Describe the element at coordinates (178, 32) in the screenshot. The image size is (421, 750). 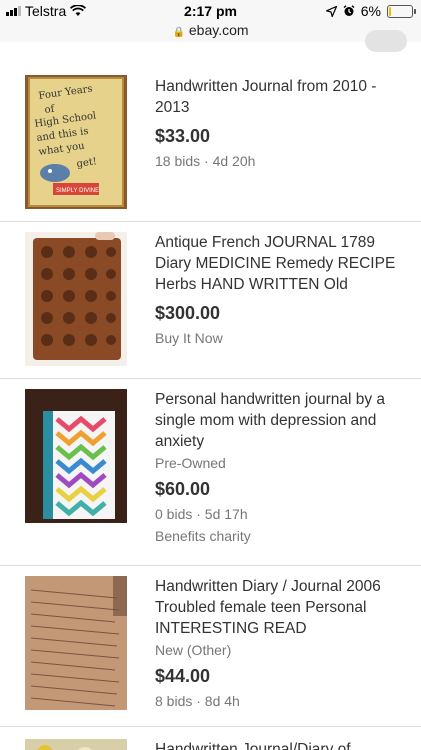
I see `lock-icon: 🔒` at that location.